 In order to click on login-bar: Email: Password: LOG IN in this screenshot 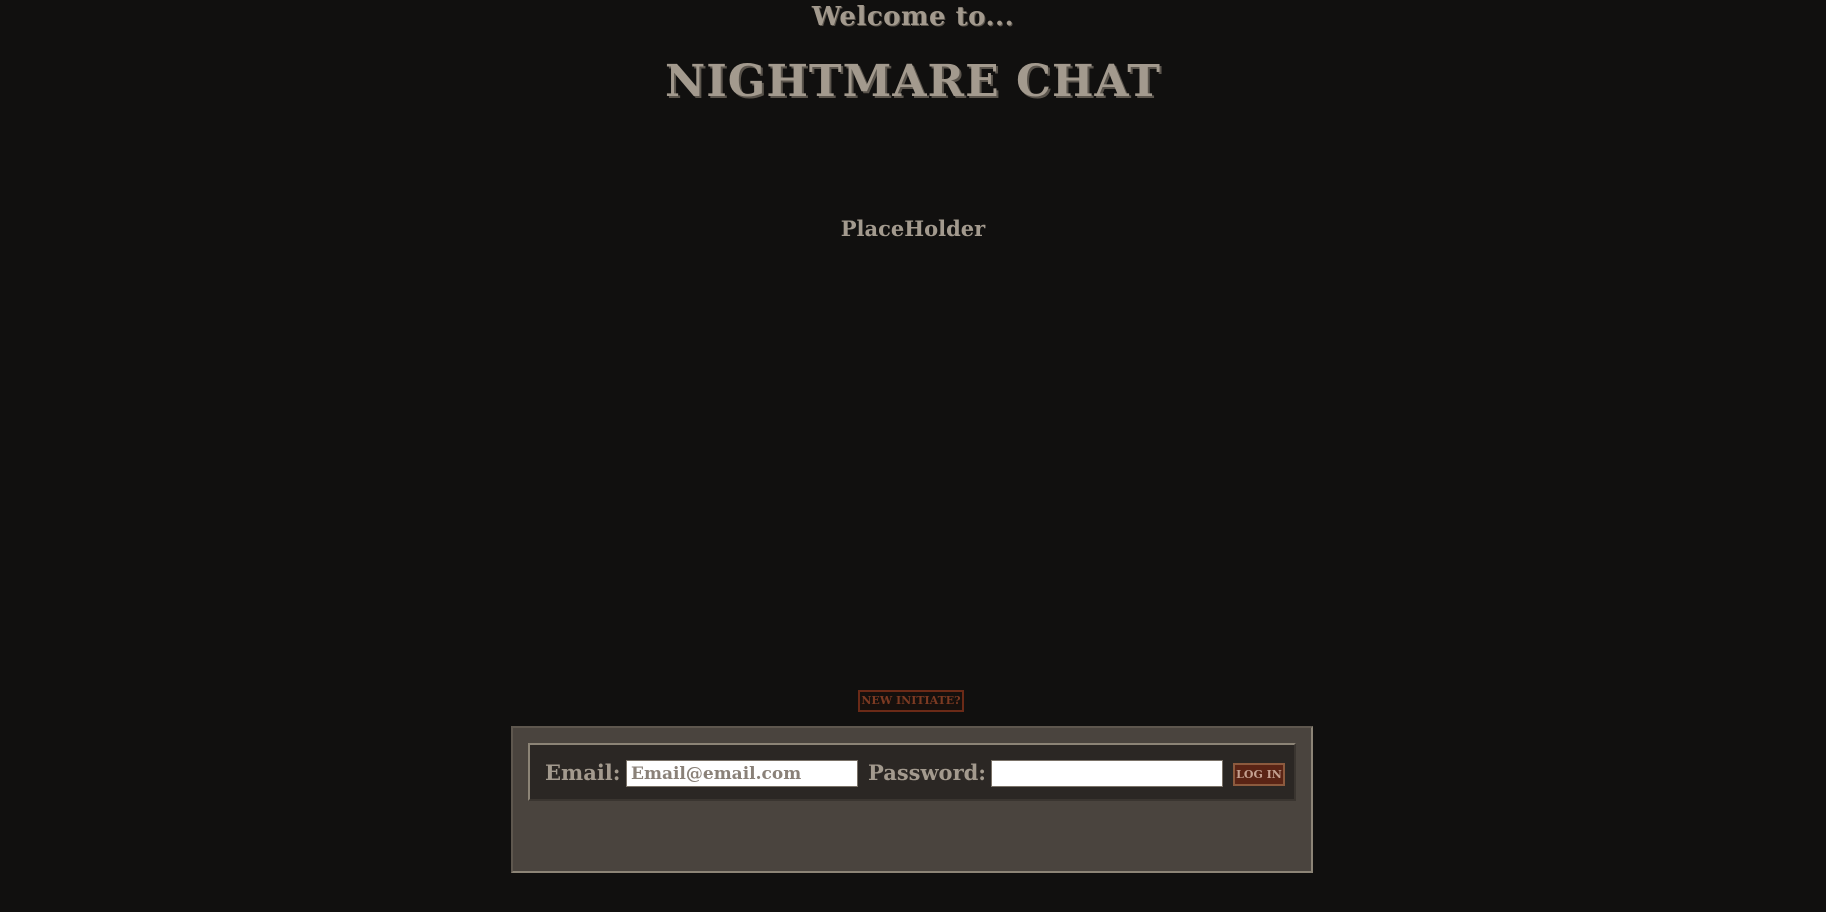, I will do `click(912, 772)`.